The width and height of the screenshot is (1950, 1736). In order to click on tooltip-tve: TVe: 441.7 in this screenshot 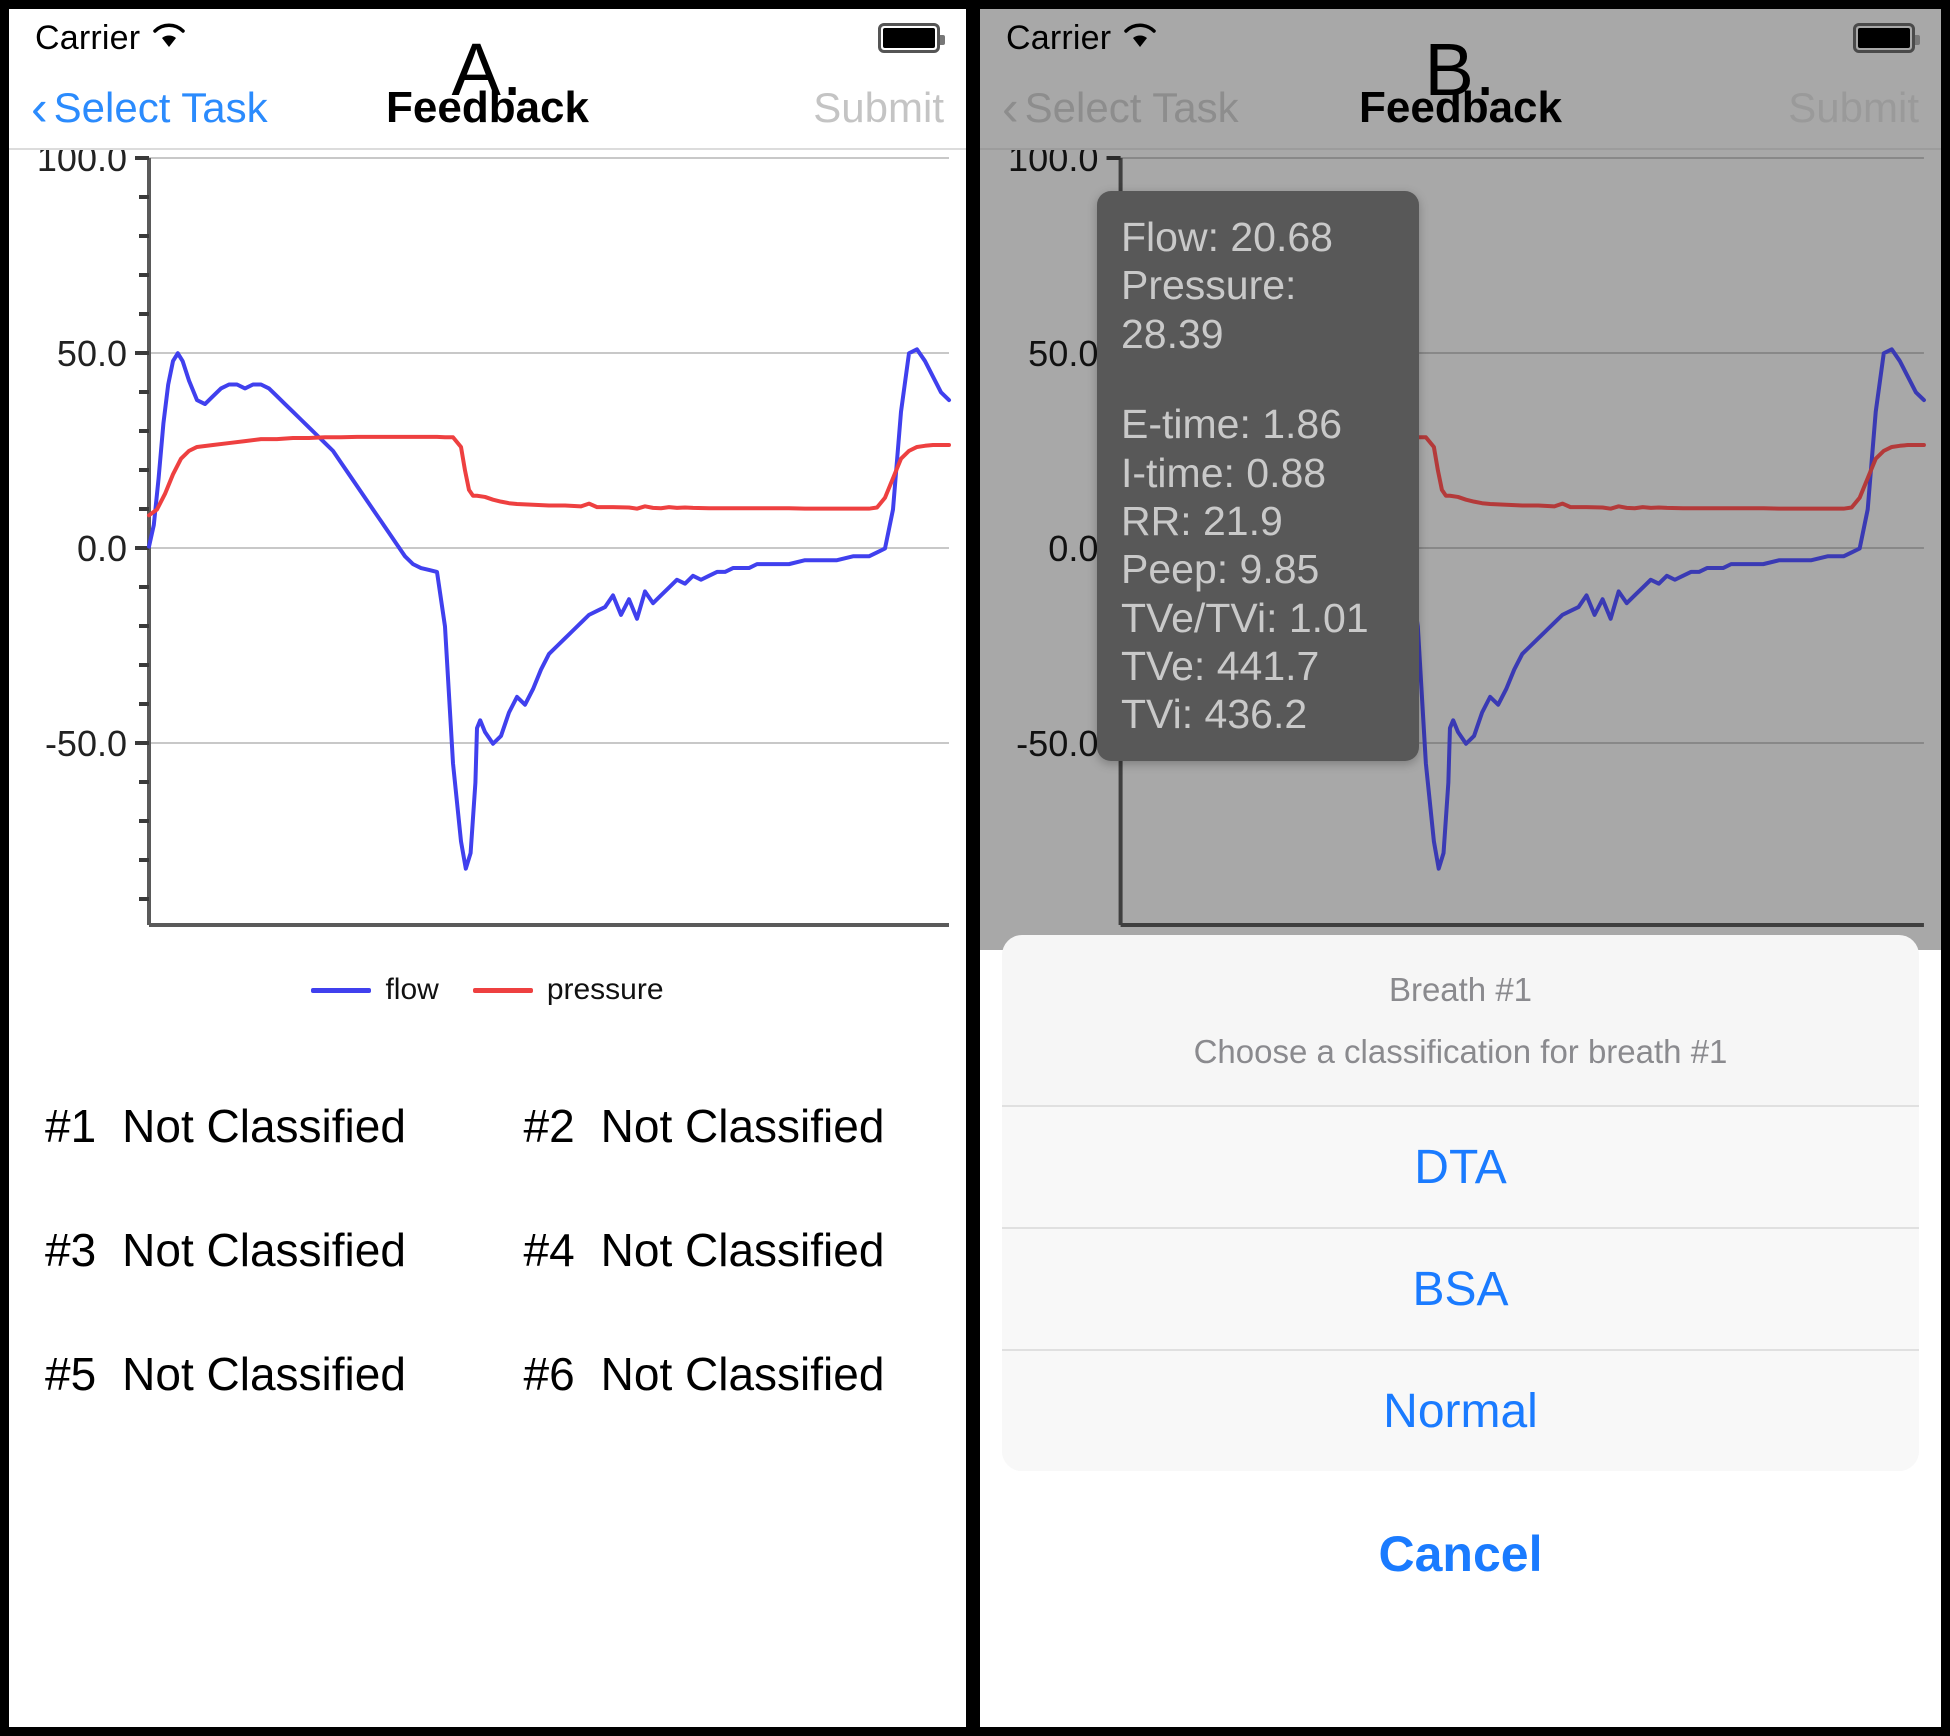, I will do `click(1220, 666)`.